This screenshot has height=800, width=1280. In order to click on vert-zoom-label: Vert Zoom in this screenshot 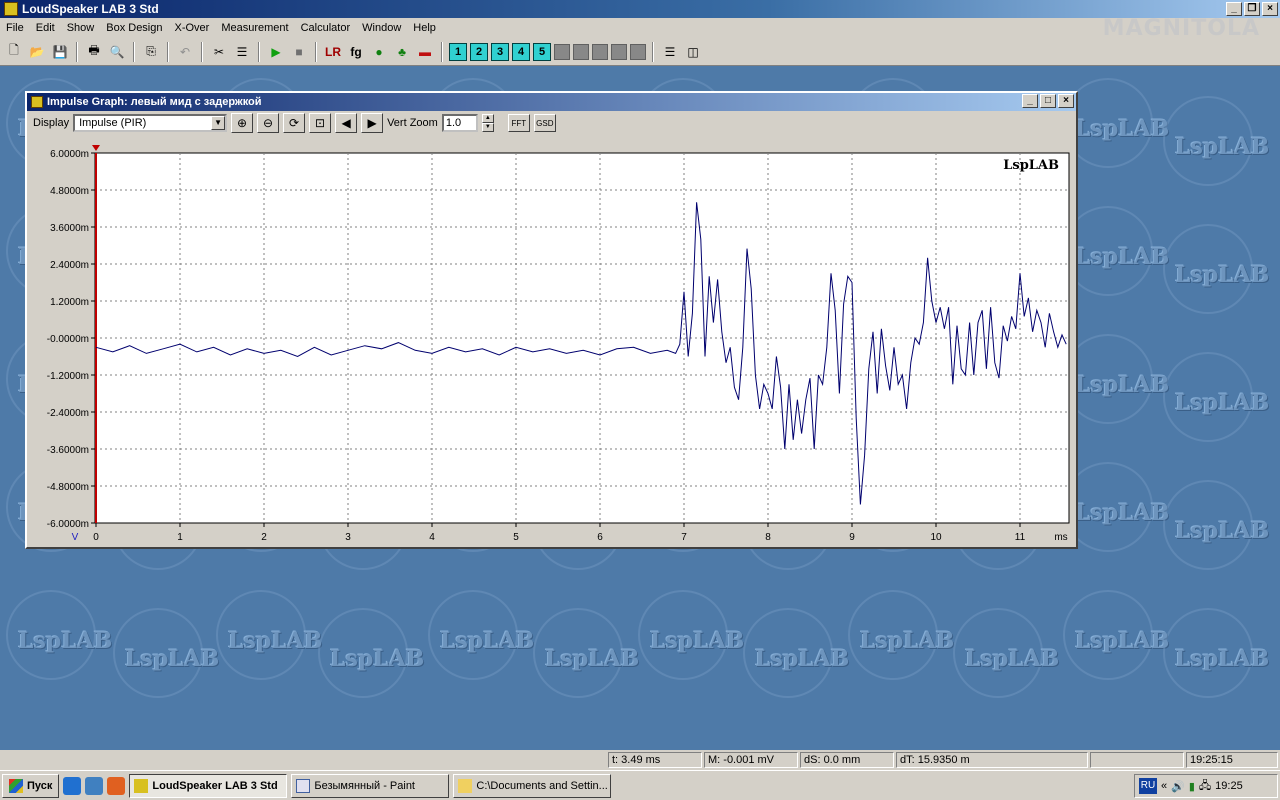, I will do `click(412, 123)`.